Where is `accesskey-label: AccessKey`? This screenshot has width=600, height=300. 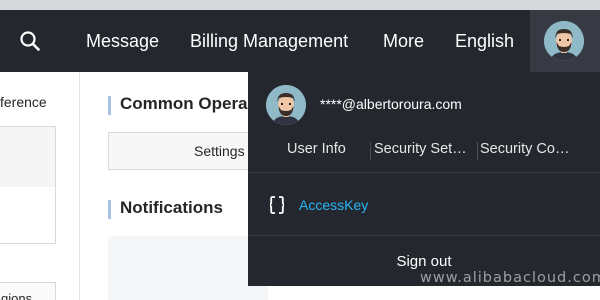 accesskey-label: AccessKey is located at coordinates (334, 205).